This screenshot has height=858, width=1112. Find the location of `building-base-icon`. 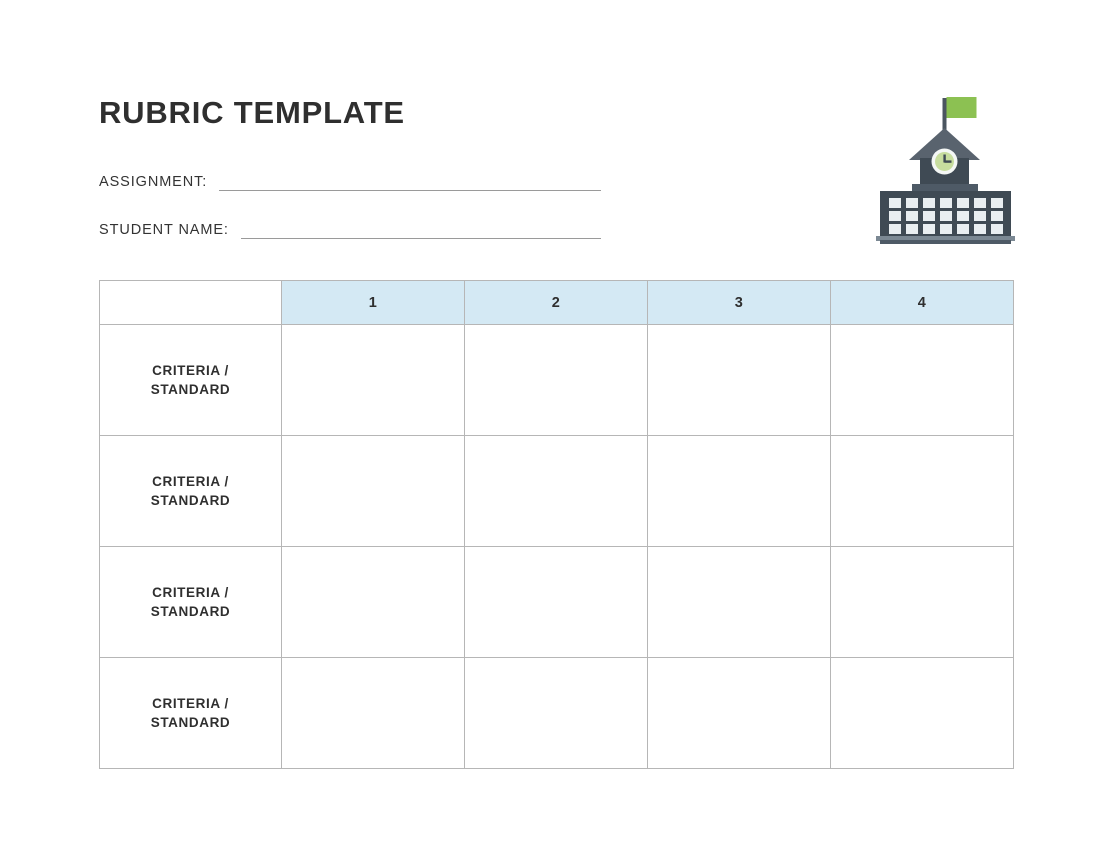

building-base-icon is located at coordinates (945, 242).